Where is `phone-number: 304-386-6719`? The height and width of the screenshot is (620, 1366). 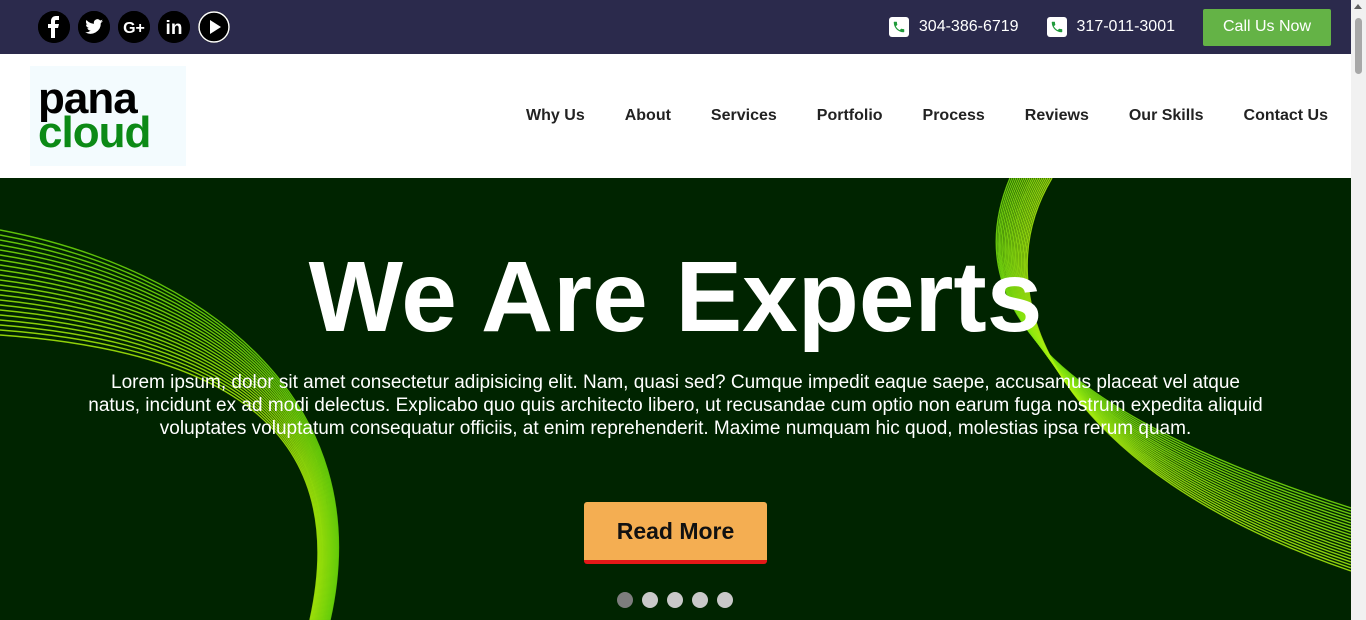
phone-number: 304-386-6719 is located at coordinates (968, 26).